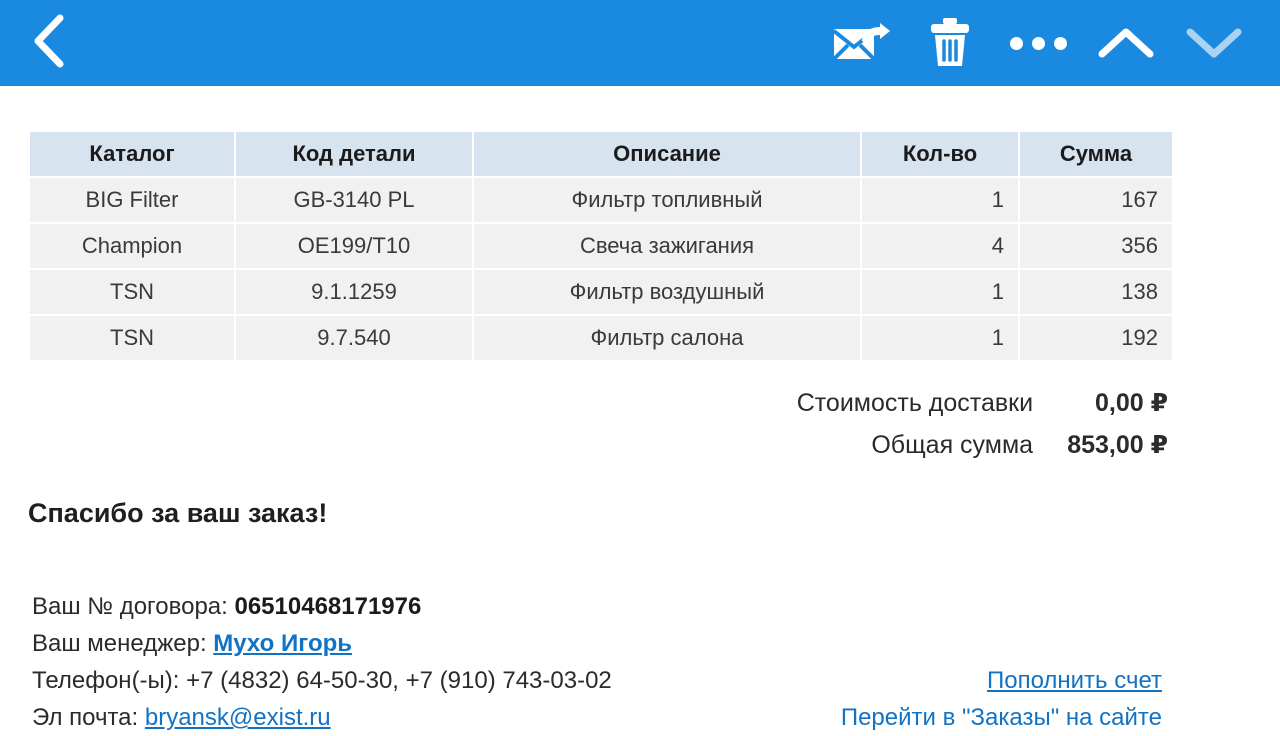  I want to click on cell-part-code: GB-3140 PL, so click(354, 200).